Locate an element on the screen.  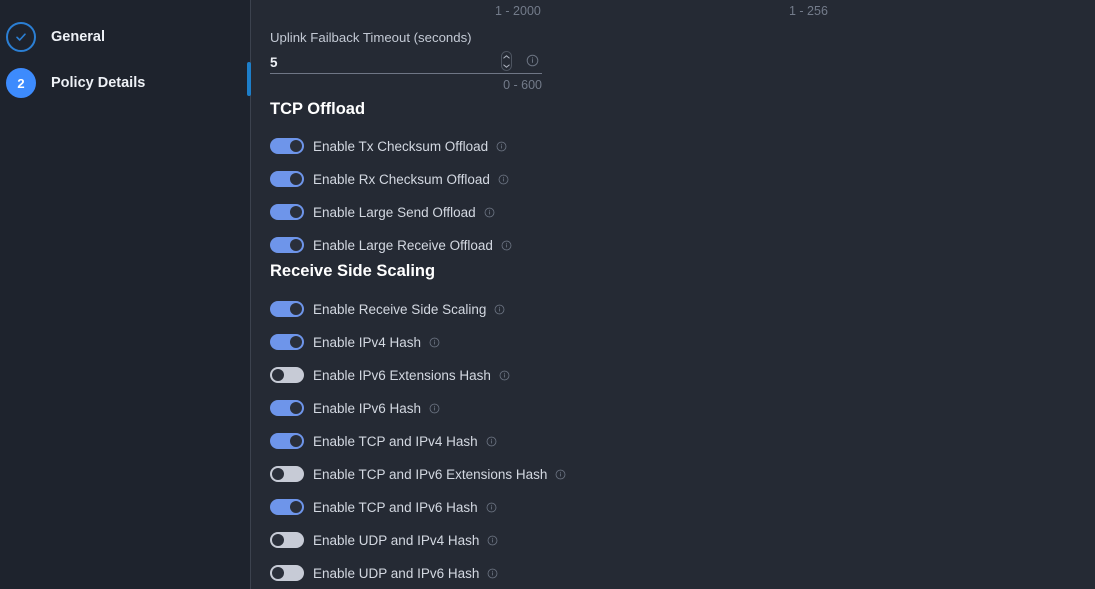
step-number-badge: 2 is located at coordinates (21, 83).